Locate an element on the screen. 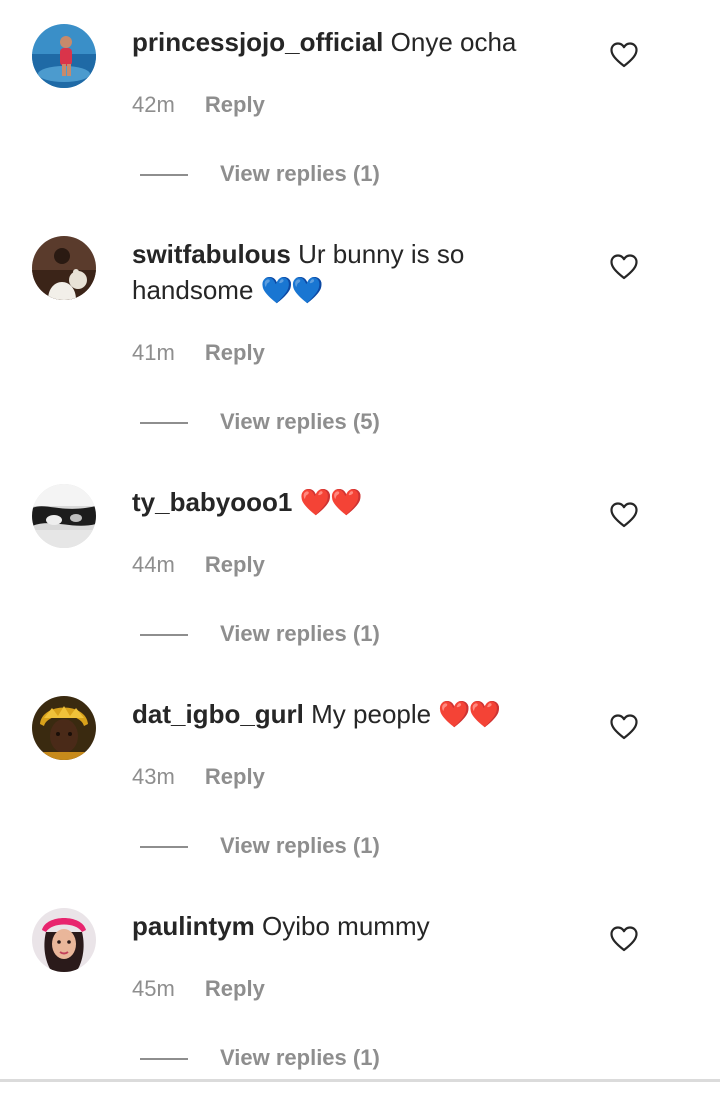 This screenshot has width=720, height=1096. comment-username: ty_babyooo1 is located at coordinates (212, 502).